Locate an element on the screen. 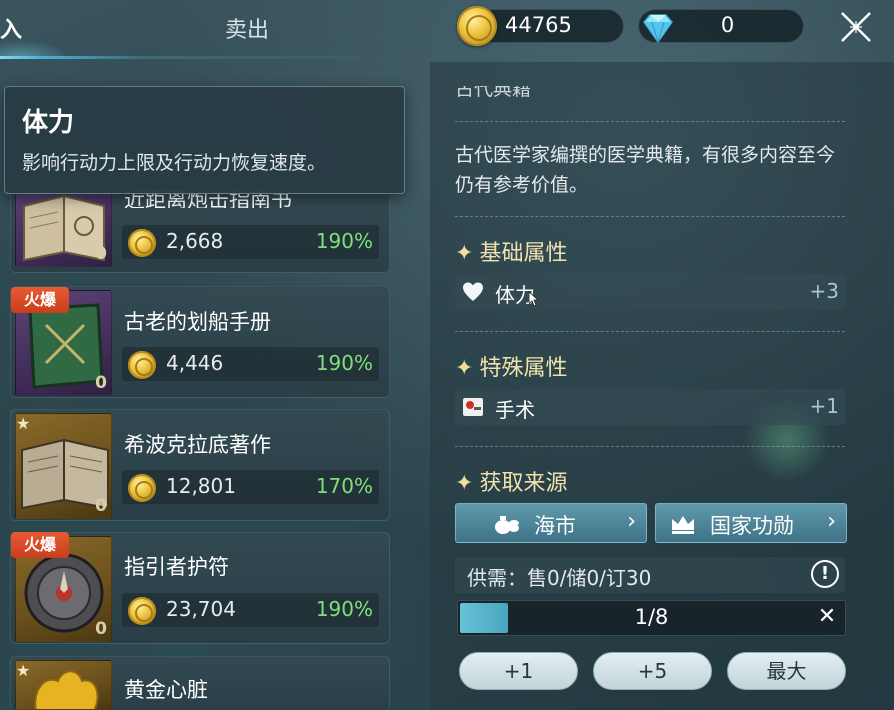 This screenshot has height=710, width=894. item-name: 黄金心脏 is located at coordinates (166, 690).